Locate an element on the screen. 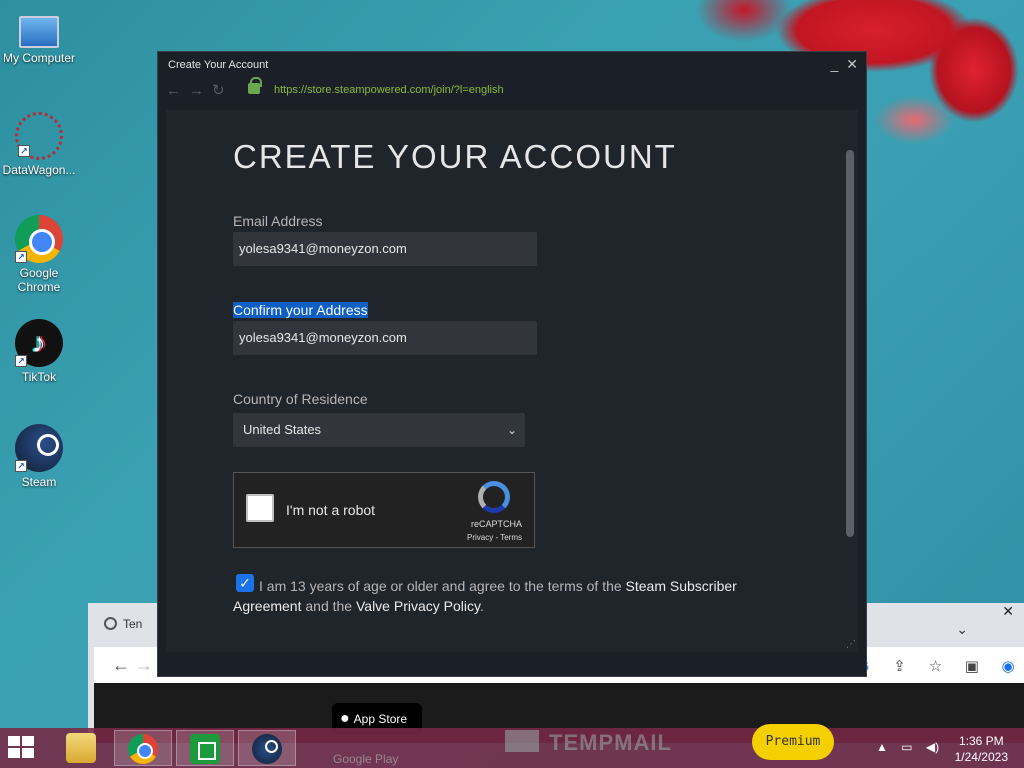 The width and height of the screenshot is (1024, 768). folder-icon is located at coordinates (81, 748).